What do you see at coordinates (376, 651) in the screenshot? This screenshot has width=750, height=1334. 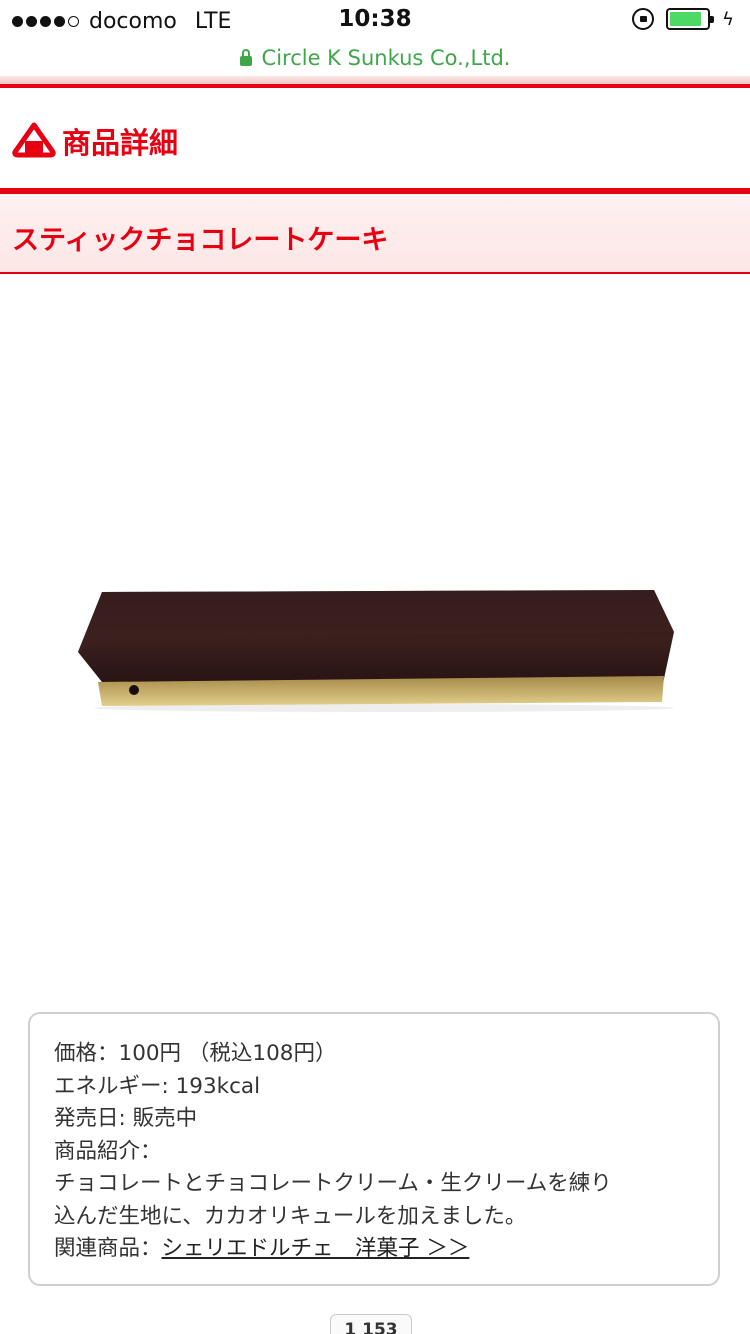 I see `product-image` at bounding box center [376, 651].